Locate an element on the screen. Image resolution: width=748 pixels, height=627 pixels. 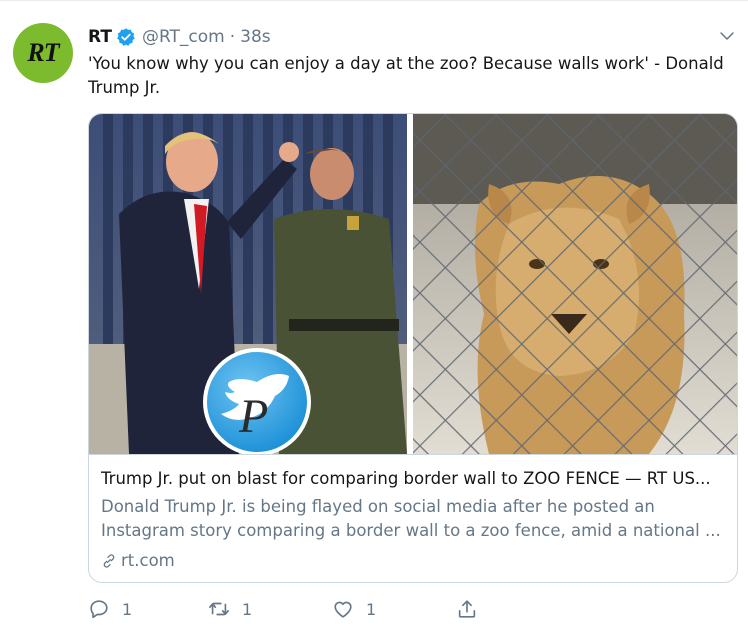
avatar-logo: RT is located at coordinates (43, 52).